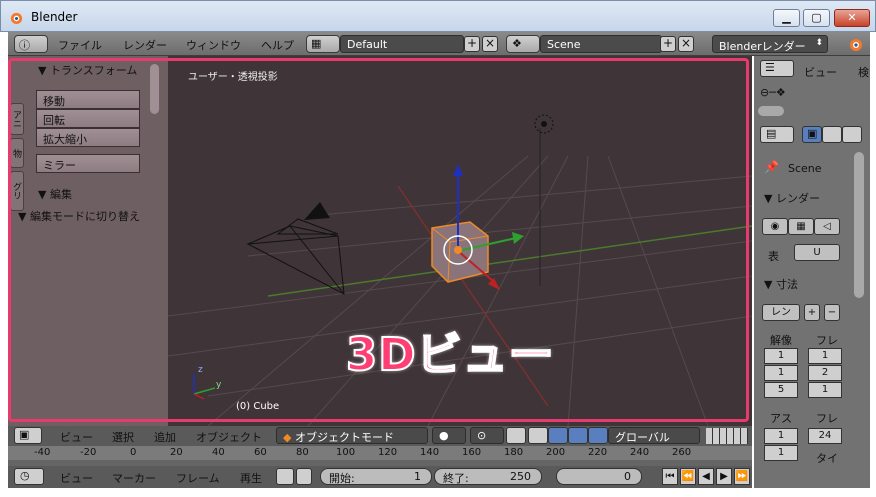 The height and width of the screenshot is (497, 876). I want to click on scene-tab-button, so click(852, 134).